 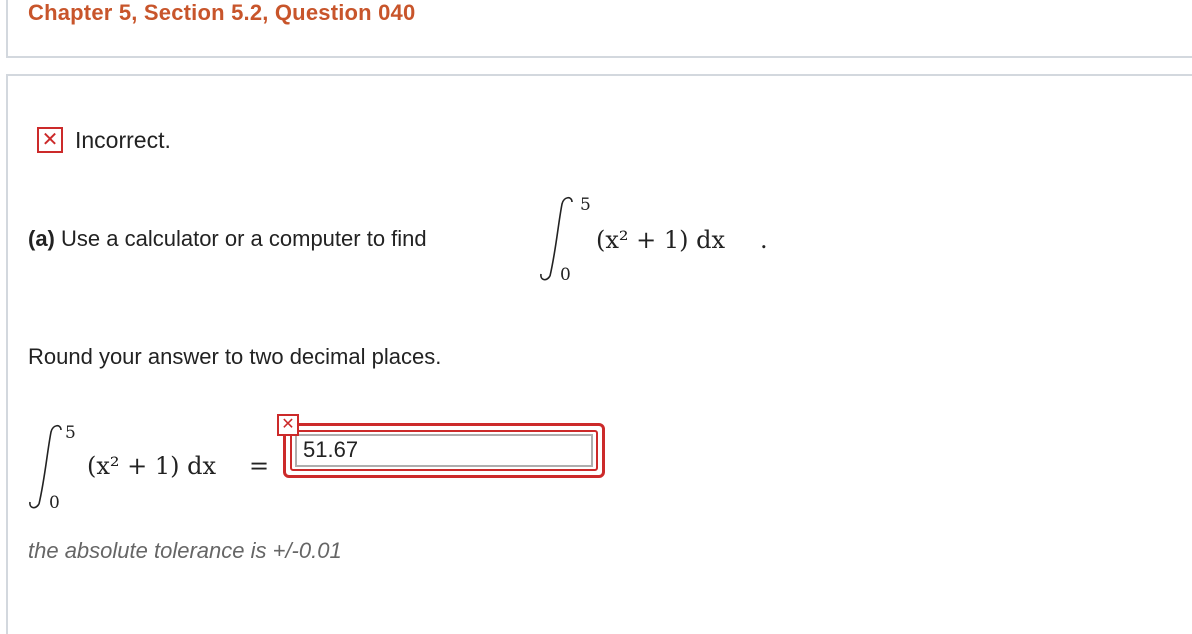 I want to click on part-a-text: Use a calculator or a computer to find, so click(x=244, y=238).